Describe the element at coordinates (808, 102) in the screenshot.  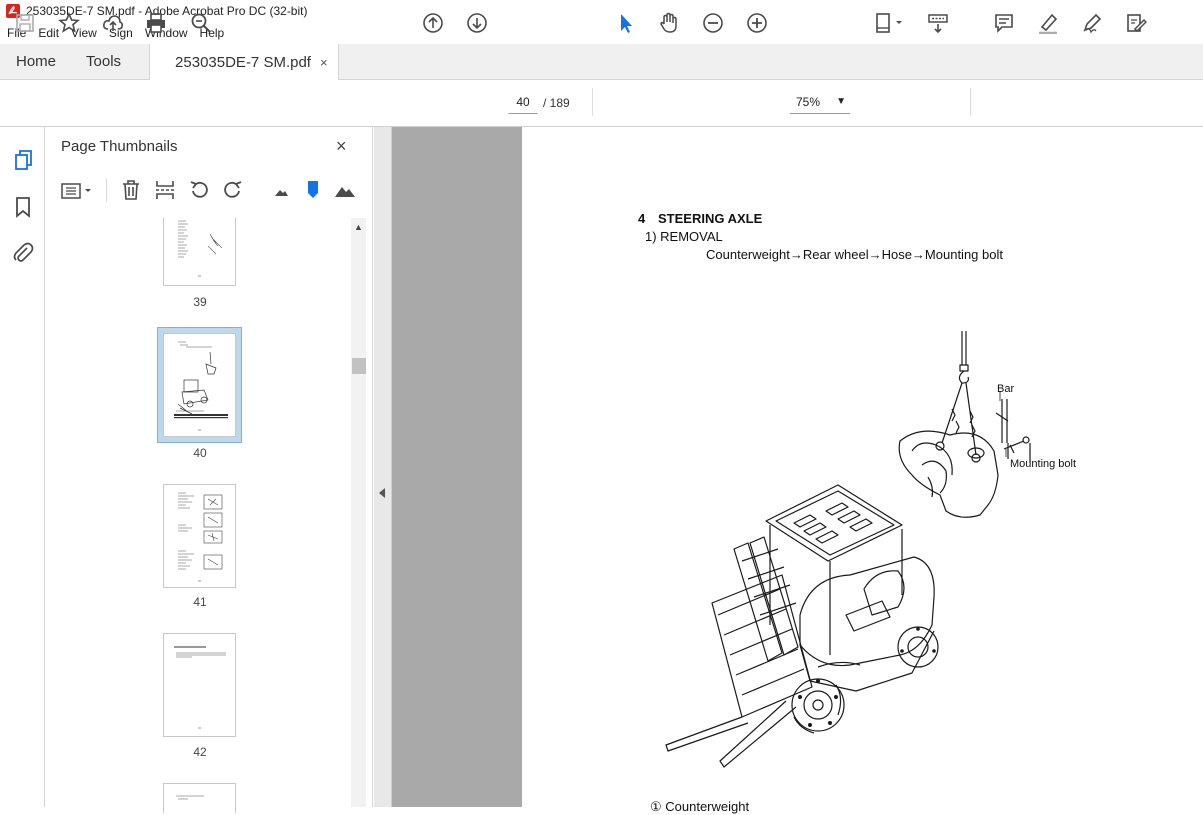
I see `zoom-value: 75%` at that location.